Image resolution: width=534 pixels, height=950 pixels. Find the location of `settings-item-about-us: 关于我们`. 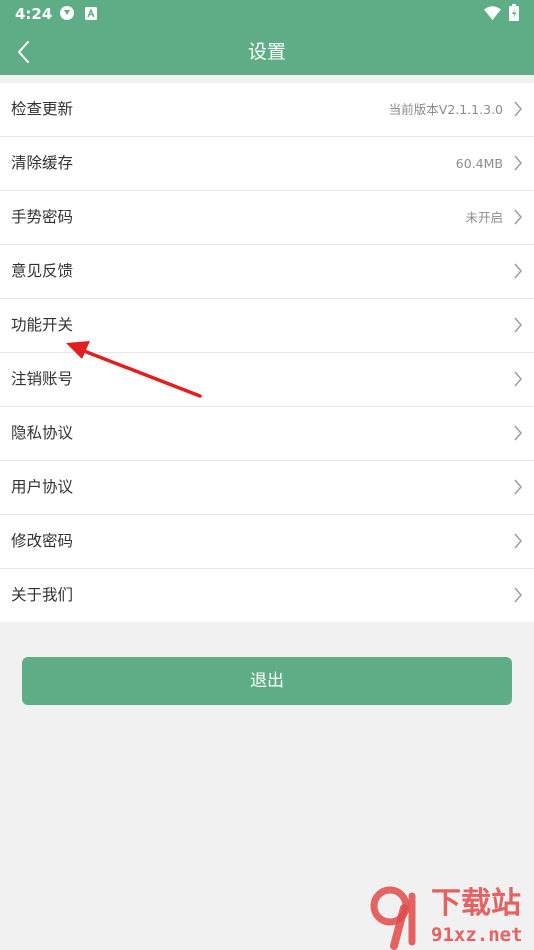

settings-item-about-us: 关于我们 is located at coordinates (267, 595).